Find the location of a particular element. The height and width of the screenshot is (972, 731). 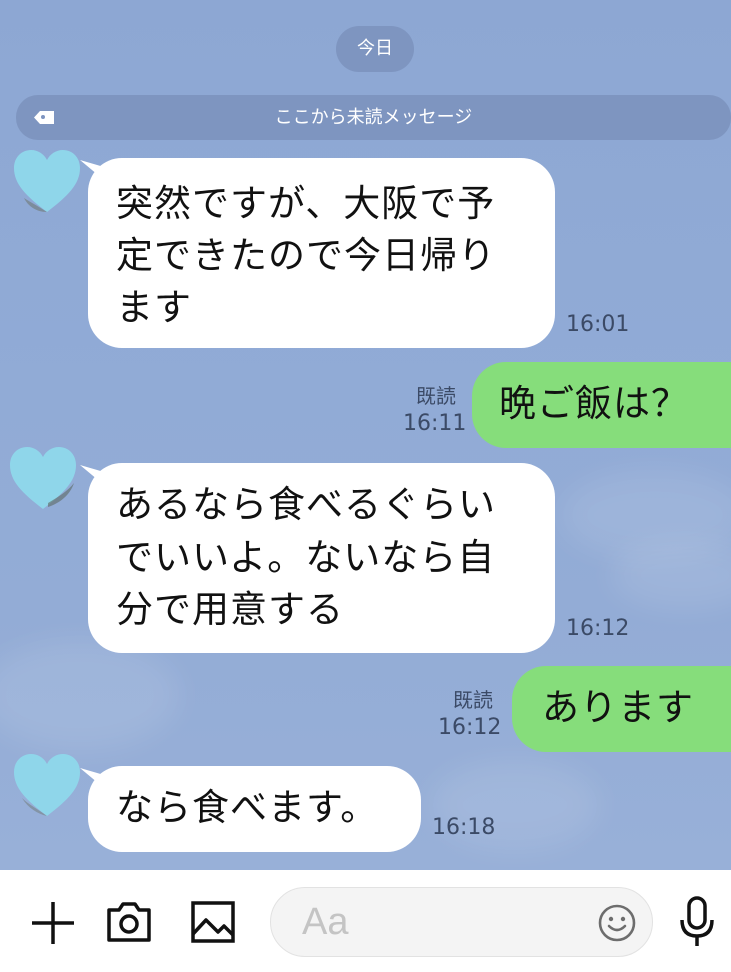

message-time: 16:01 is located at coordinates (598, 324).